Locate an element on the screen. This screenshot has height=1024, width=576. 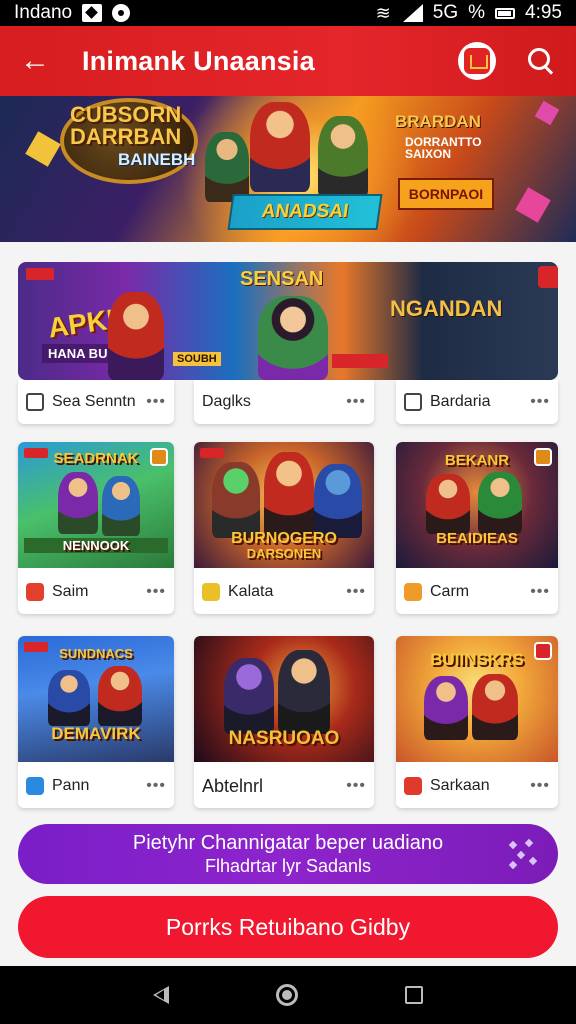
card-artwork: SEADRNAK NENNOOK is located at coordinates (96, 505).